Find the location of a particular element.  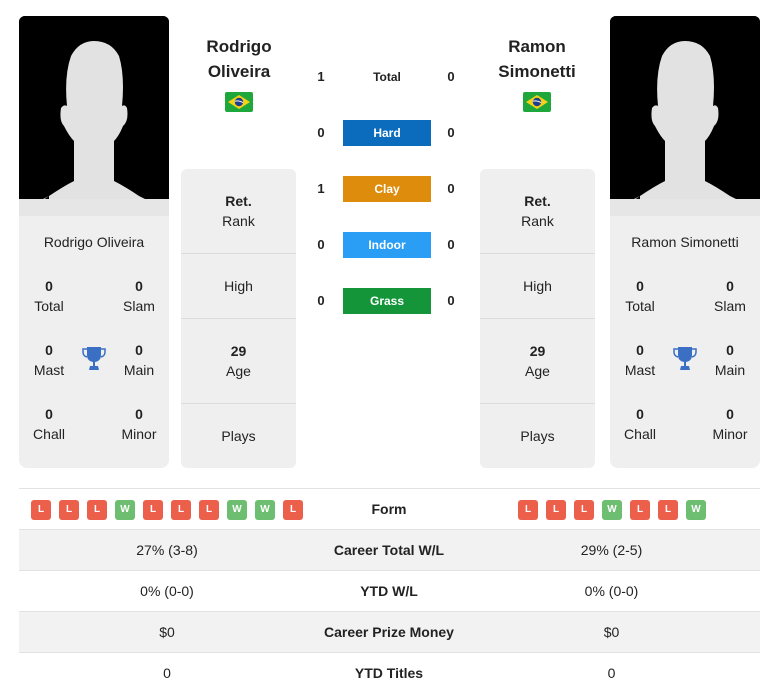

h2h-clay-row: 1 Clay 0 is located at coordinates (388, 189).